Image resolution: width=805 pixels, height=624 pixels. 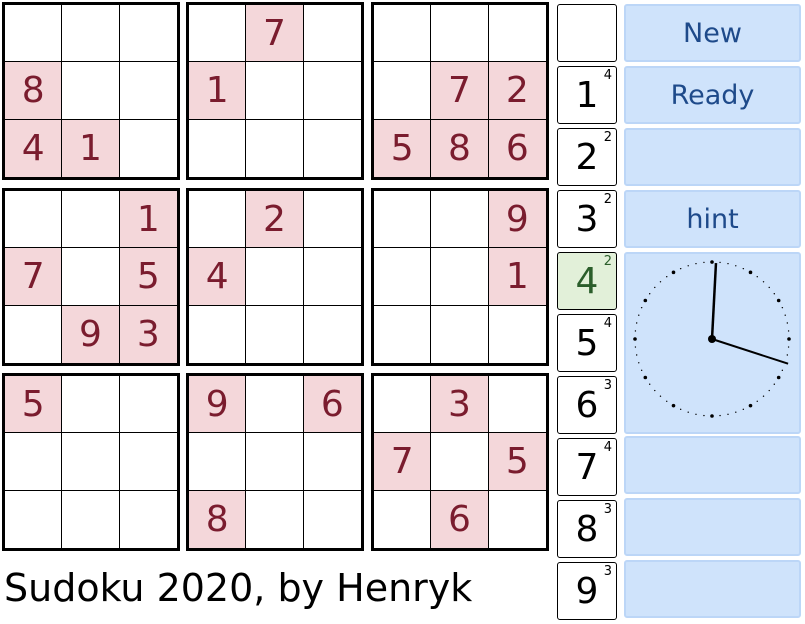 I want to click on clock-tick, so click(x=635, y=347).